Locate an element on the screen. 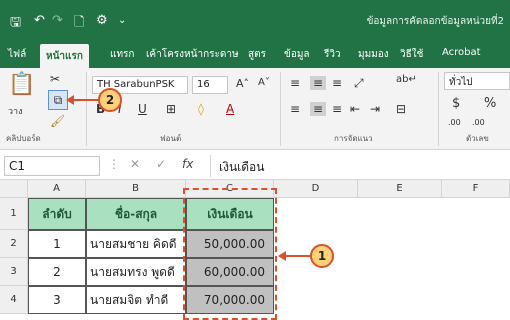 The height and width of the screenshot is (320, 510). decrease-font-icon: A˅ is located at coordinates (264, 82).